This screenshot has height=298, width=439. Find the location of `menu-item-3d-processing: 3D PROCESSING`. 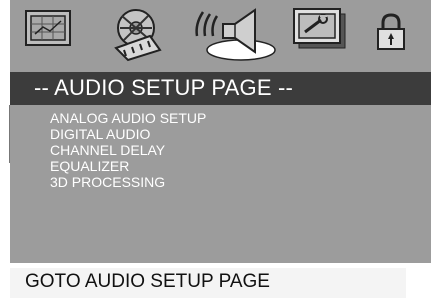

menu-item-3d-processing: 3D PROCESSING is located at coordinates (128, 182).